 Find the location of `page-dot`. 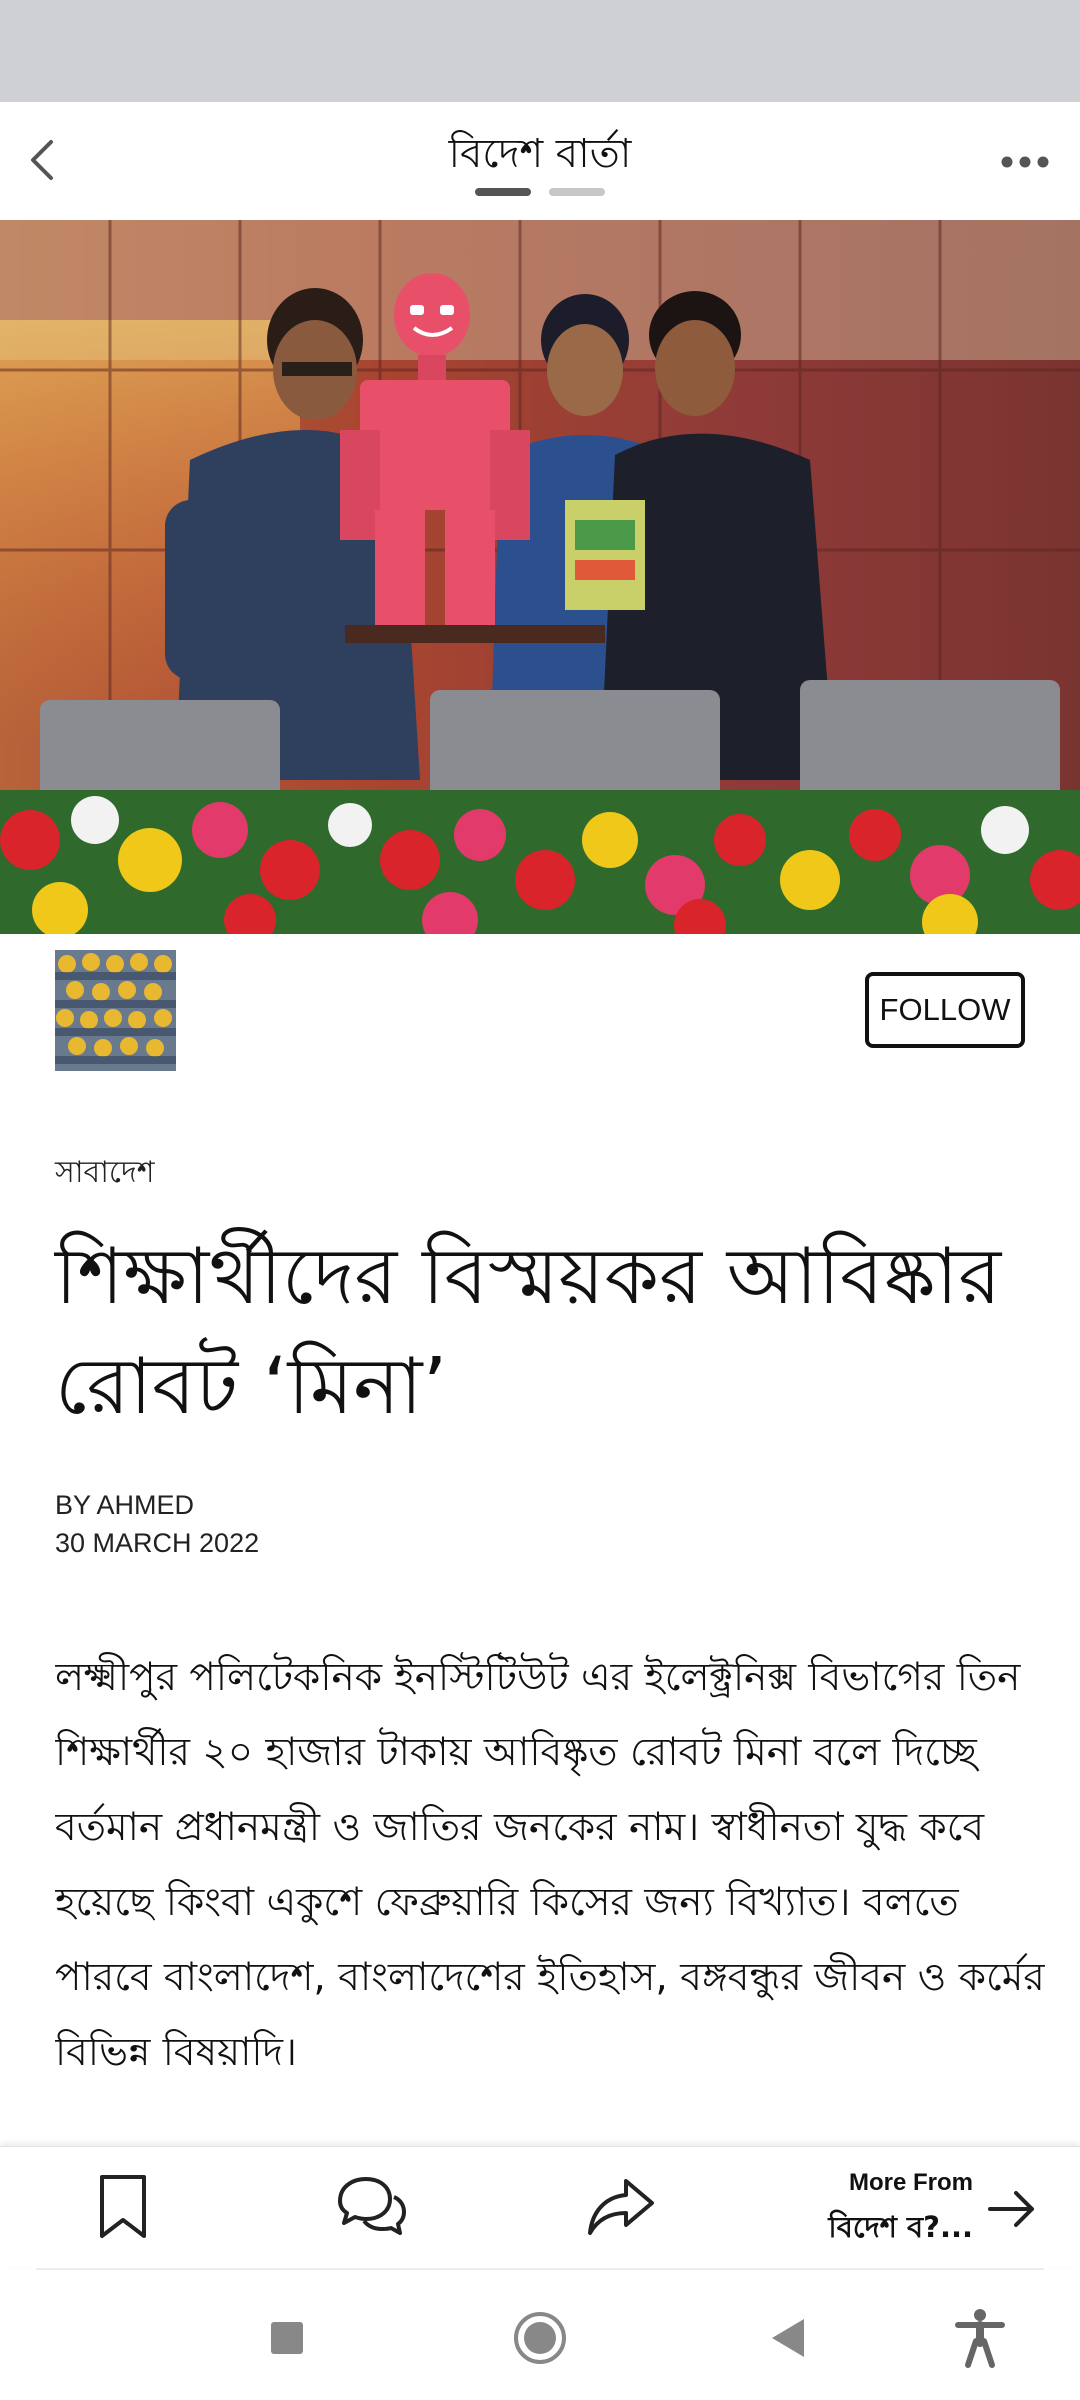

page-dot is located at coordinates (577, 192).